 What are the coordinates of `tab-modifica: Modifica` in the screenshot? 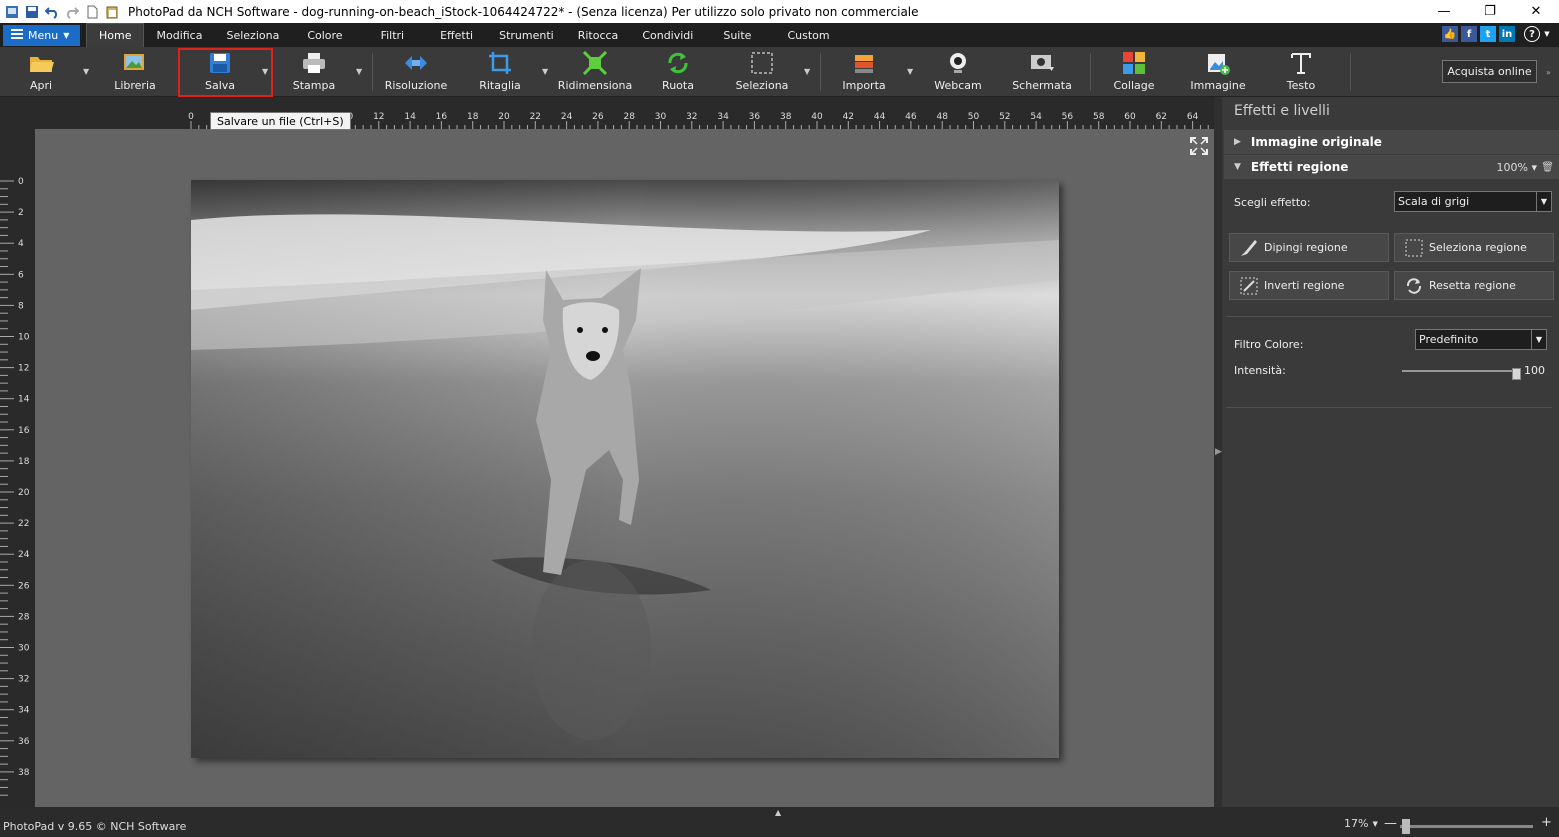 It's located at (179, 35).